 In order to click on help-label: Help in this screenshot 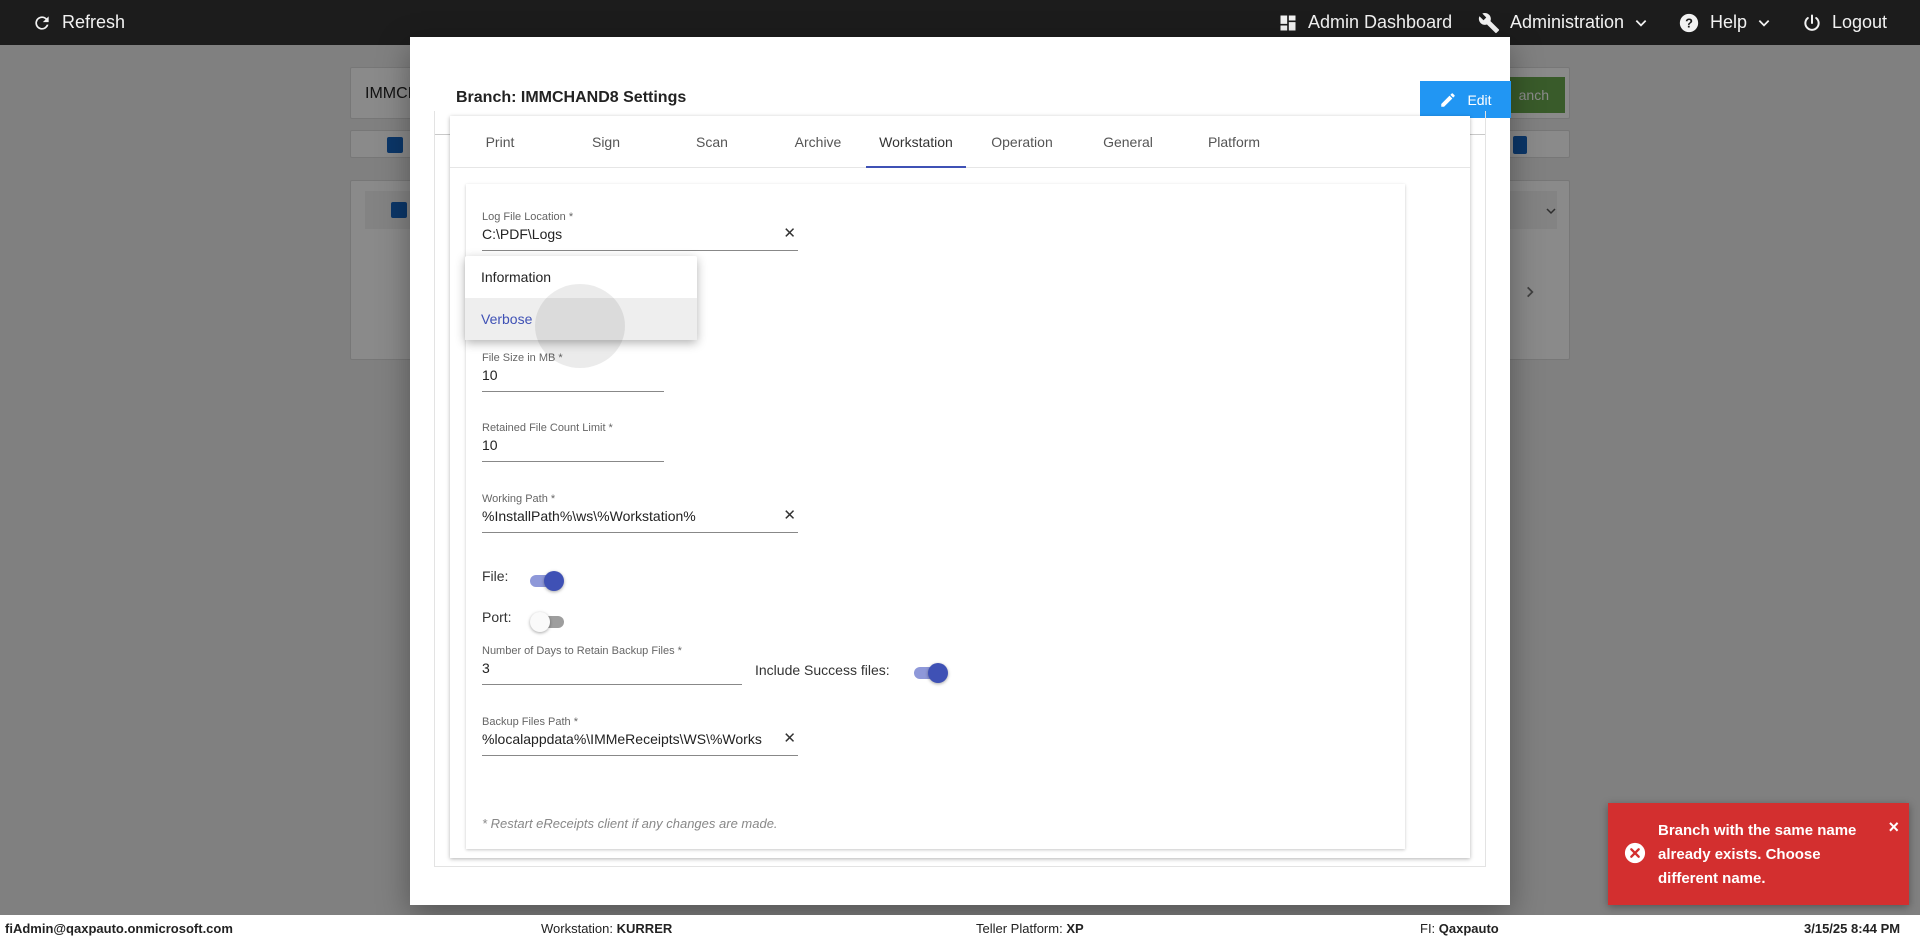, I will do `click(1729, 22)`.